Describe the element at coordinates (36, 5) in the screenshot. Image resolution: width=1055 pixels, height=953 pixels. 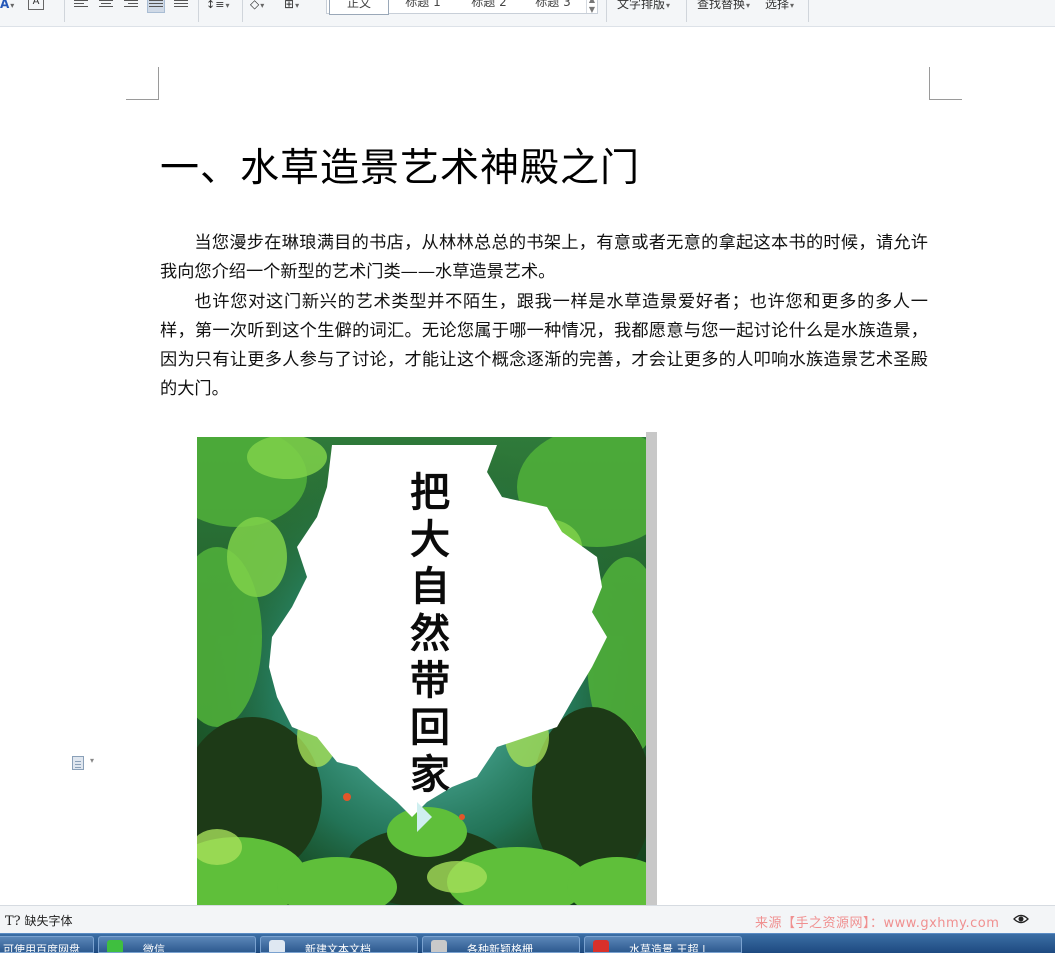
I see `char-border-icon: A` at that location.